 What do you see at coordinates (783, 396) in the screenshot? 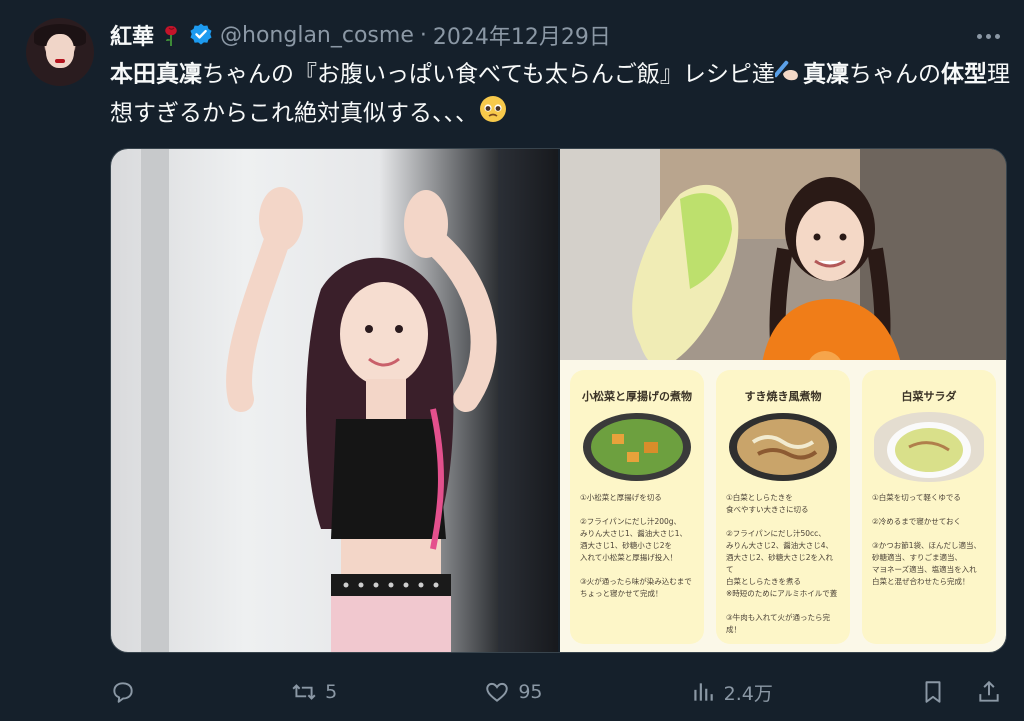
I see `recipe-2-title: すき焼き風煮物` at bounding box center [783, 396].